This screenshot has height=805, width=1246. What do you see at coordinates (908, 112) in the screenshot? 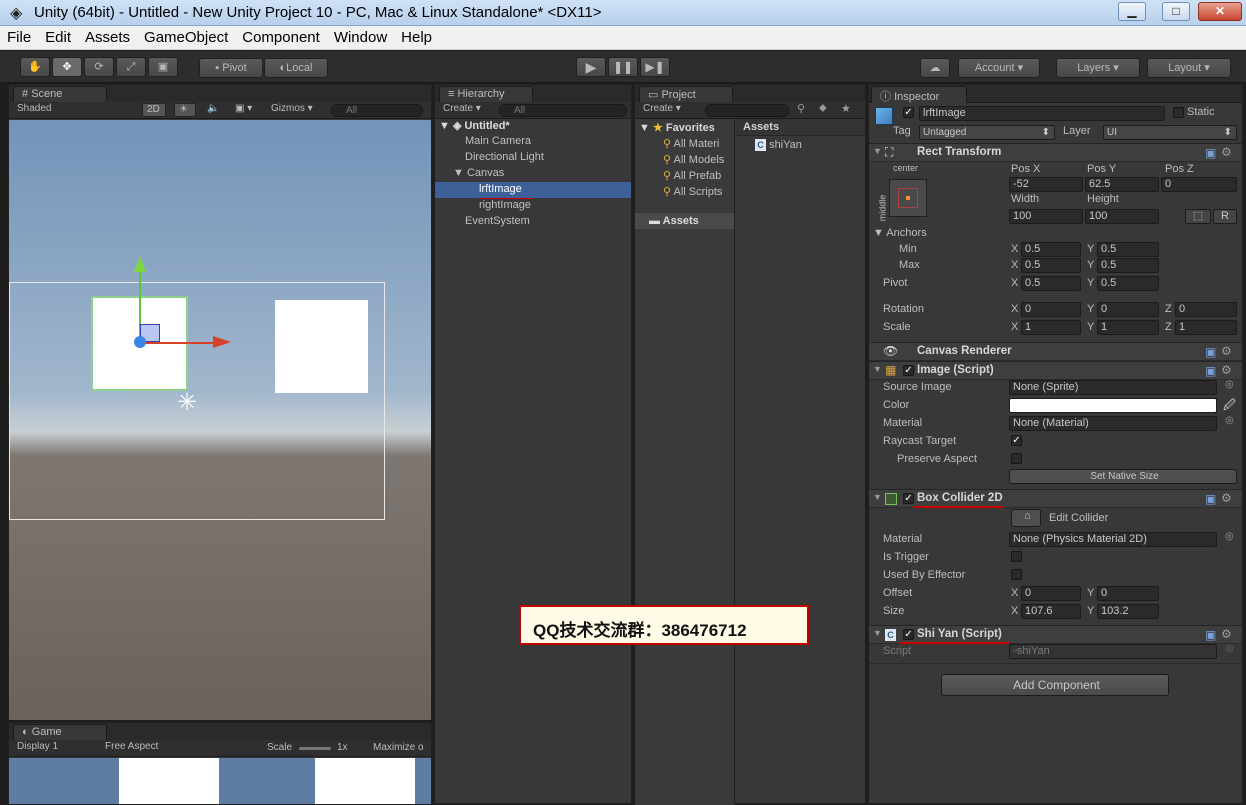
I see `active-checkbox: ✓` at bounding box center [908, 112].